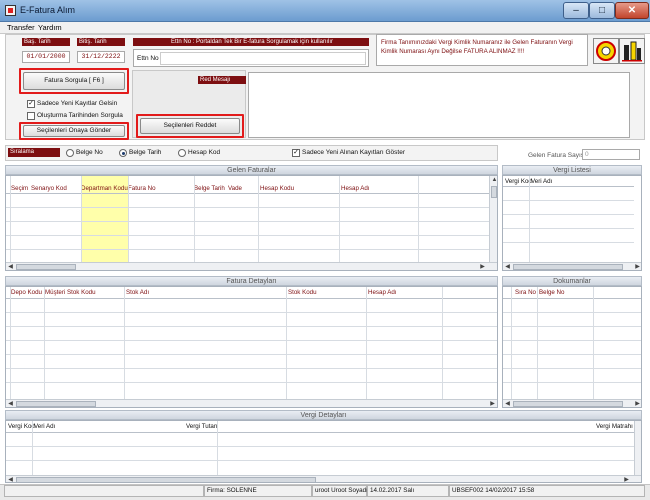  I want to click on end-date-label: Bitiş. Tarih, so click(101, 42).